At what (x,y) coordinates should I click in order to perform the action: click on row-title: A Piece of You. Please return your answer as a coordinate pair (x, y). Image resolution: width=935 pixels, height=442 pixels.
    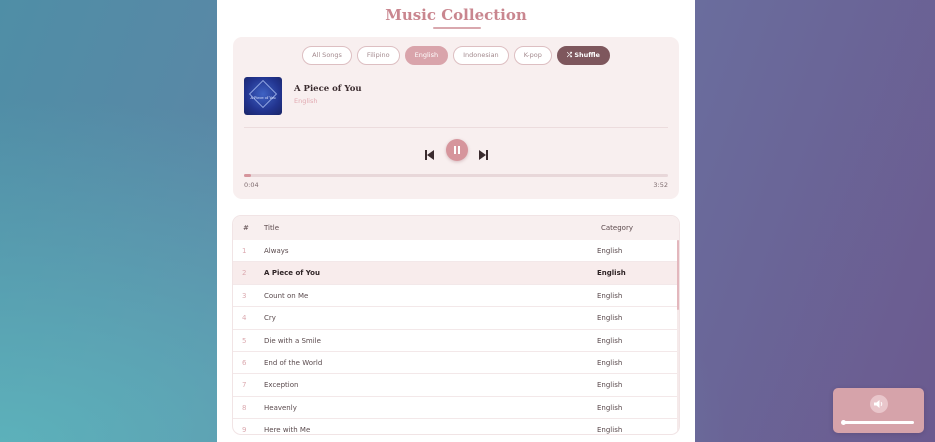
    Looking at the image, I should click on (292, 273).